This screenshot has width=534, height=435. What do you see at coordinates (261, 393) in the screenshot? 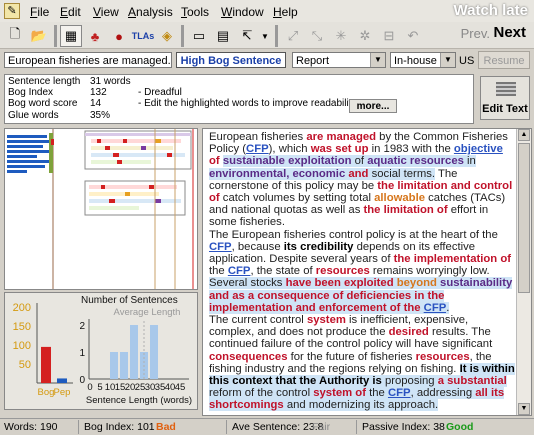
I see `highlighted-phrase: reform of the control` at bounding box center [261, 393].